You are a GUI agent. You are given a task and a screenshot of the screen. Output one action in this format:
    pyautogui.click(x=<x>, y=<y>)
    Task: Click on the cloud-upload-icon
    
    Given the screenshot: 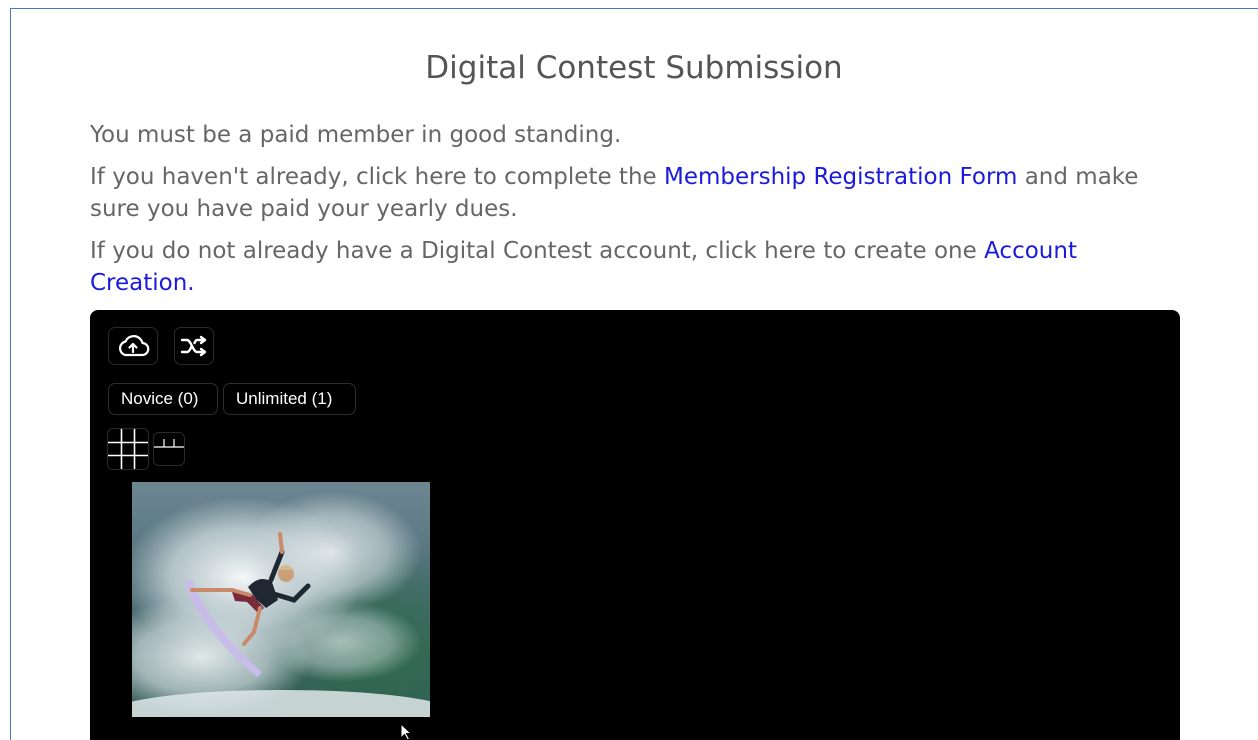 What is the action you would take?
    pyautogui.click(x=134, y=346)
    